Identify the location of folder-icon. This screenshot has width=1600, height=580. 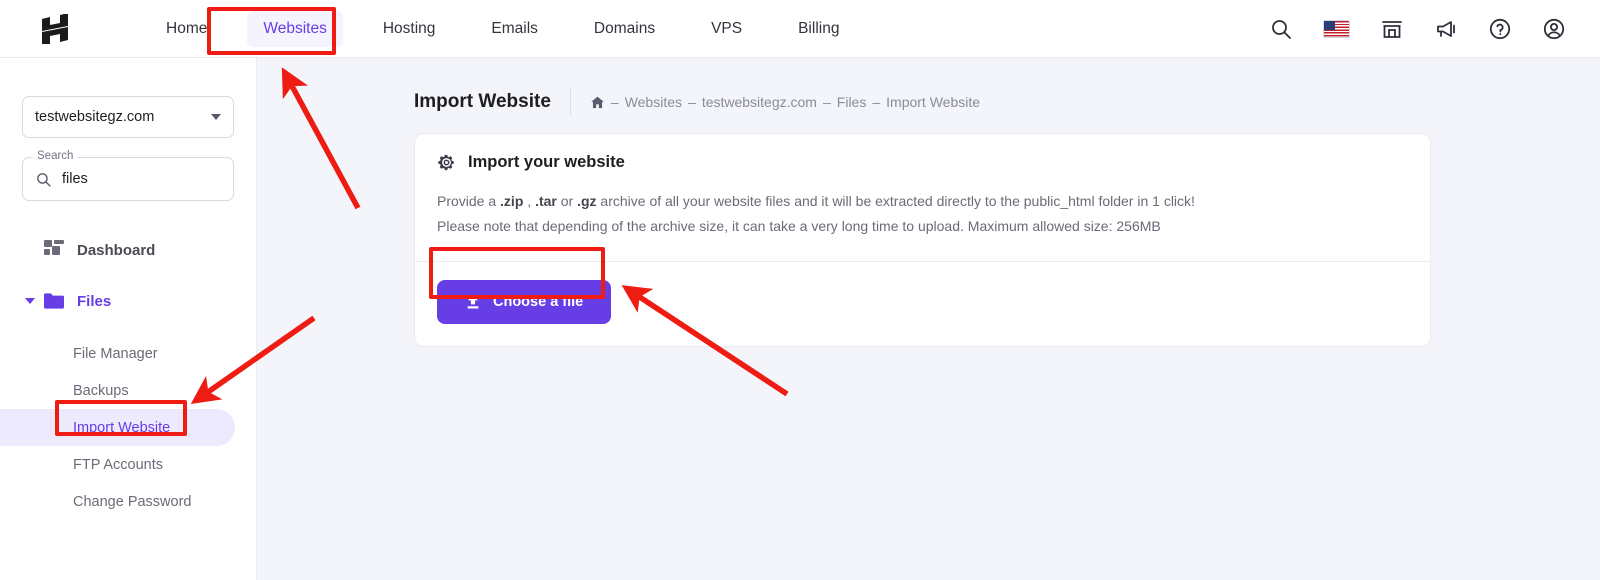
(54, 301).